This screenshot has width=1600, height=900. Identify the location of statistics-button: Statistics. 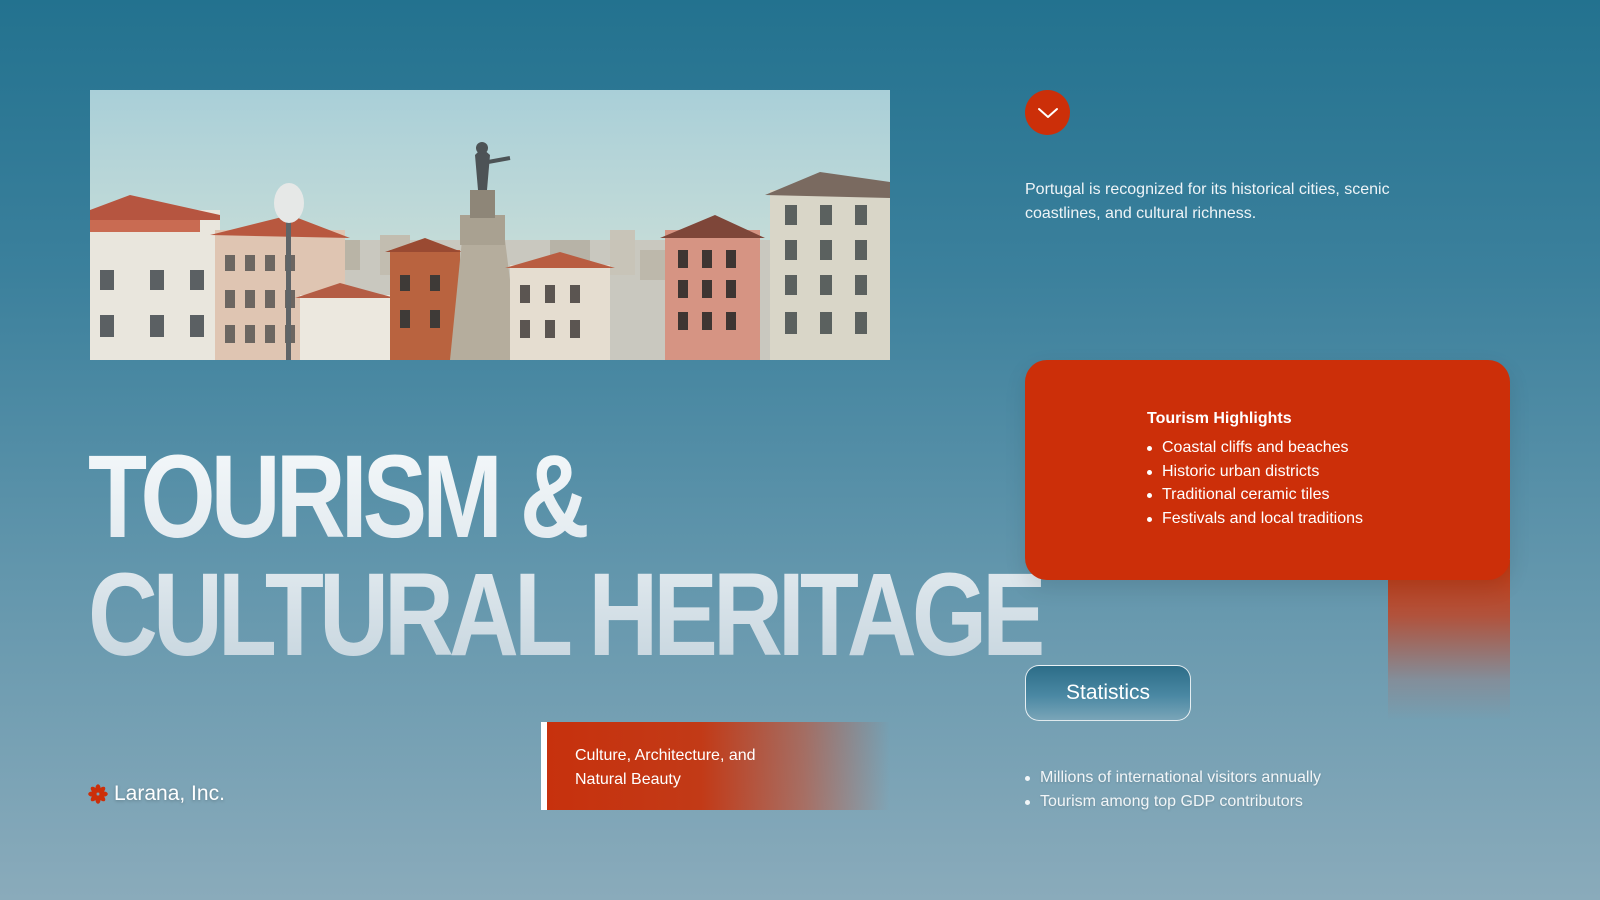
(1108, 693).